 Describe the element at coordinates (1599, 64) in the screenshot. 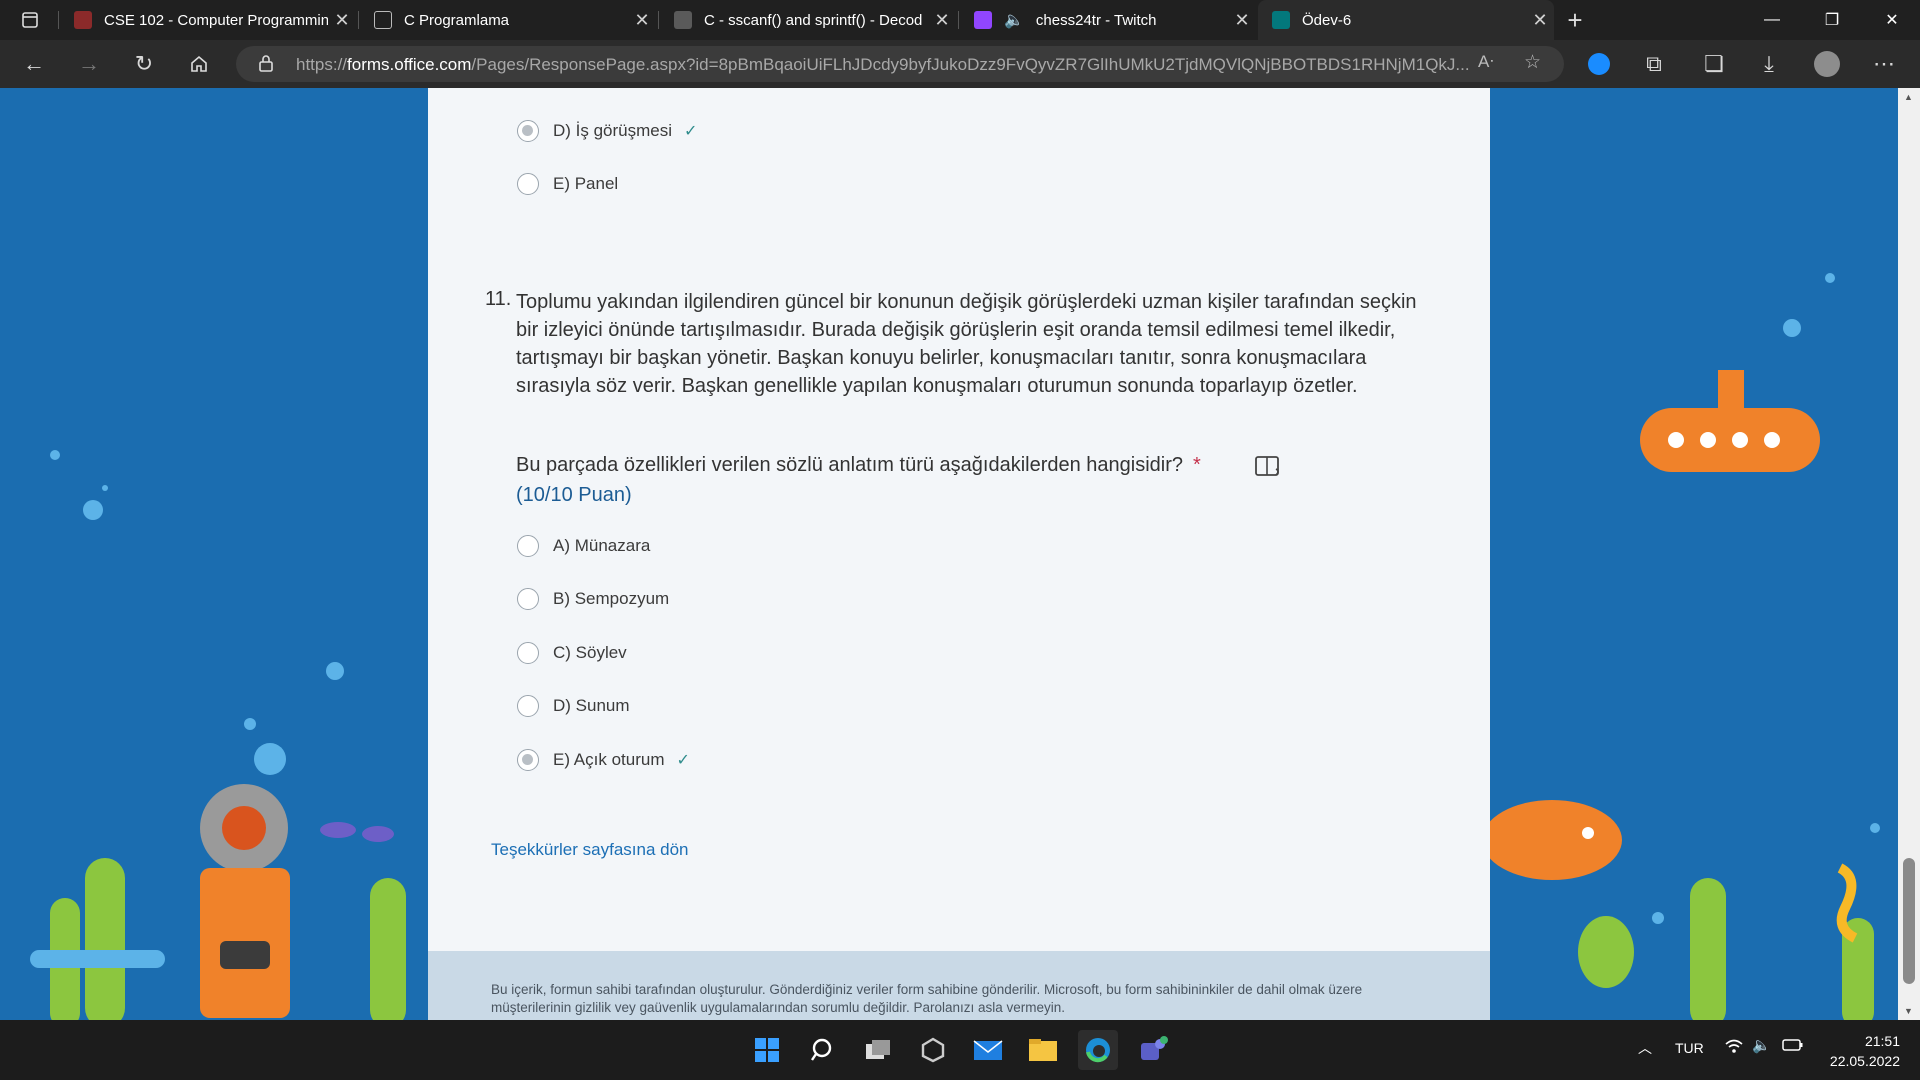

I see `shazam-extension-icon` at that location.